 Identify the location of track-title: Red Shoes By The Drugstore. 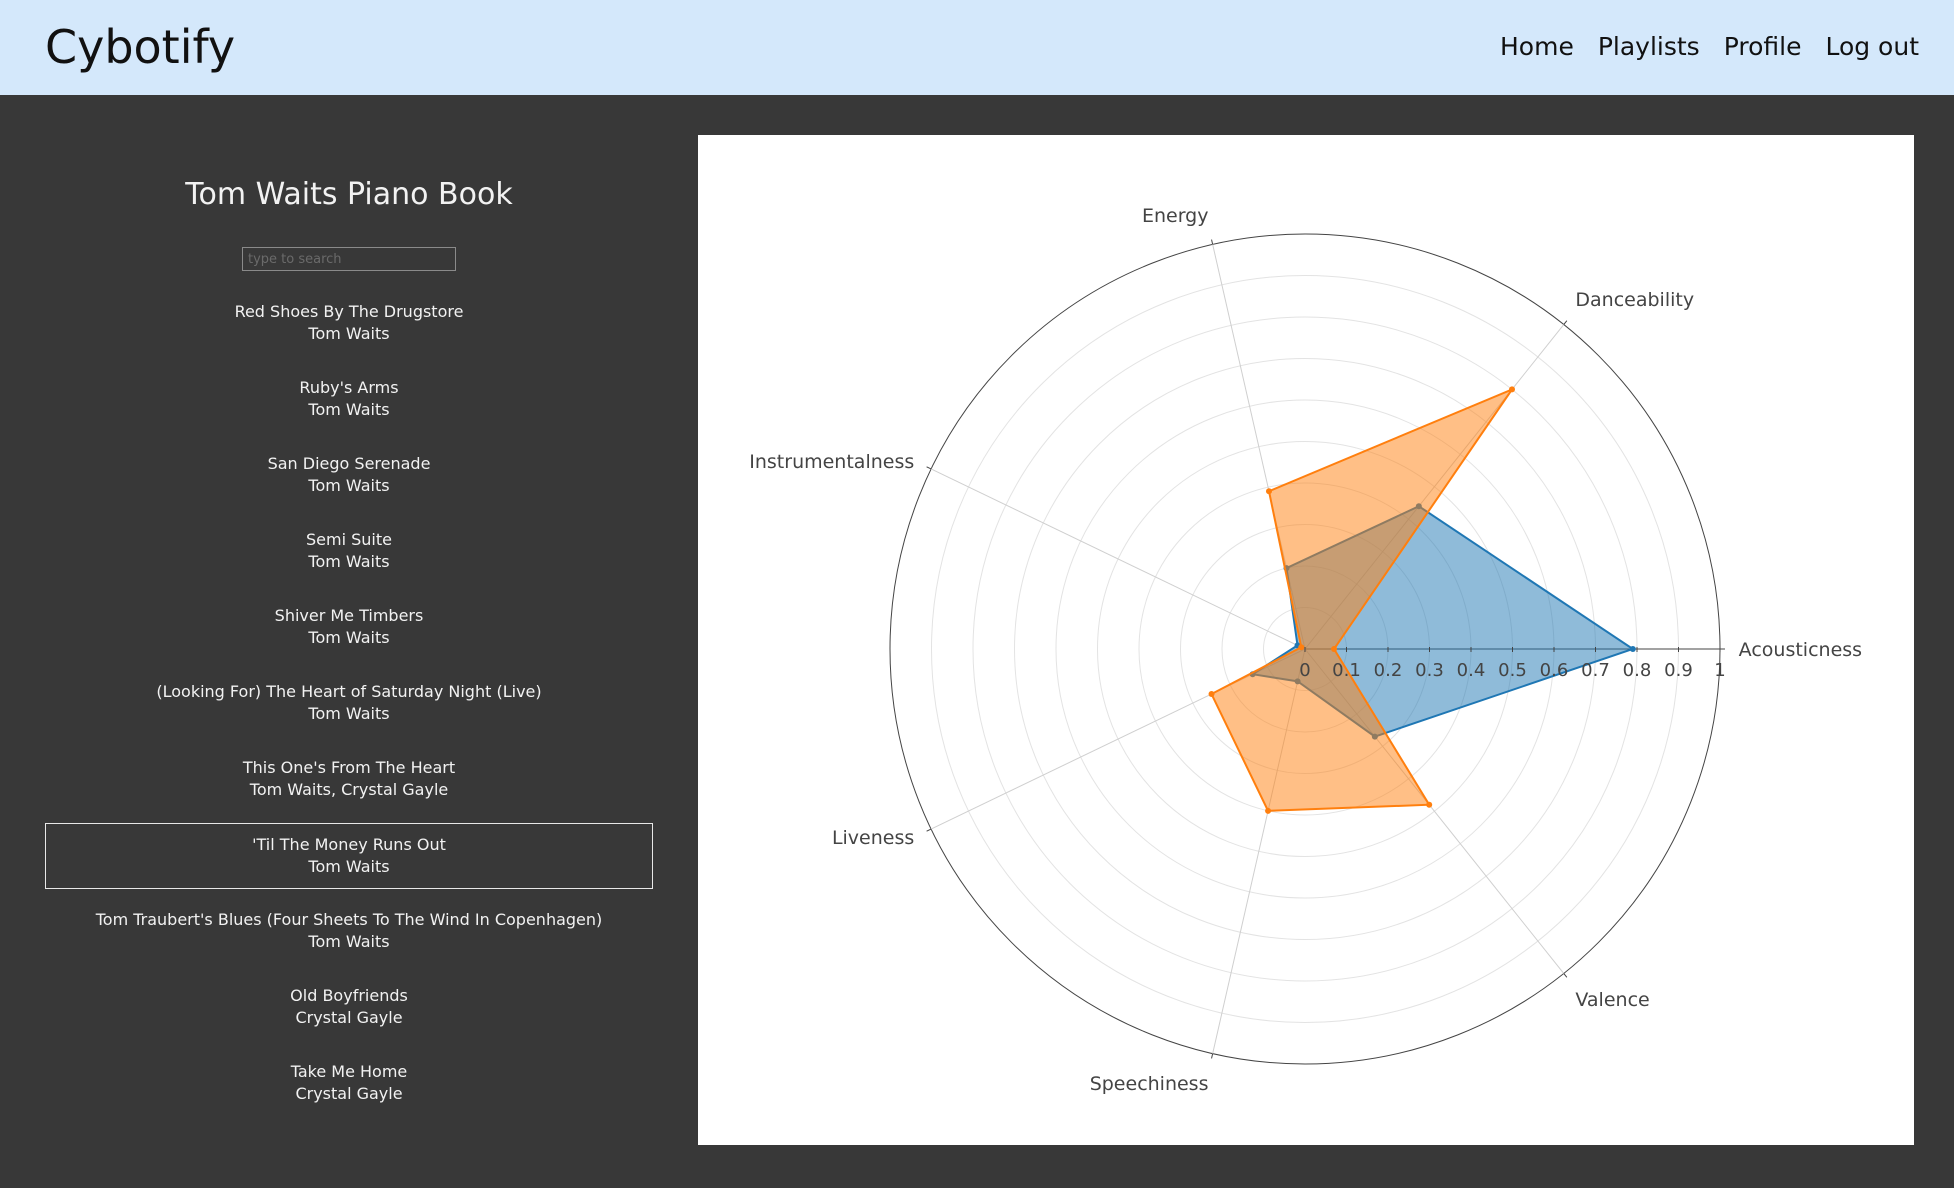
(349, 311).